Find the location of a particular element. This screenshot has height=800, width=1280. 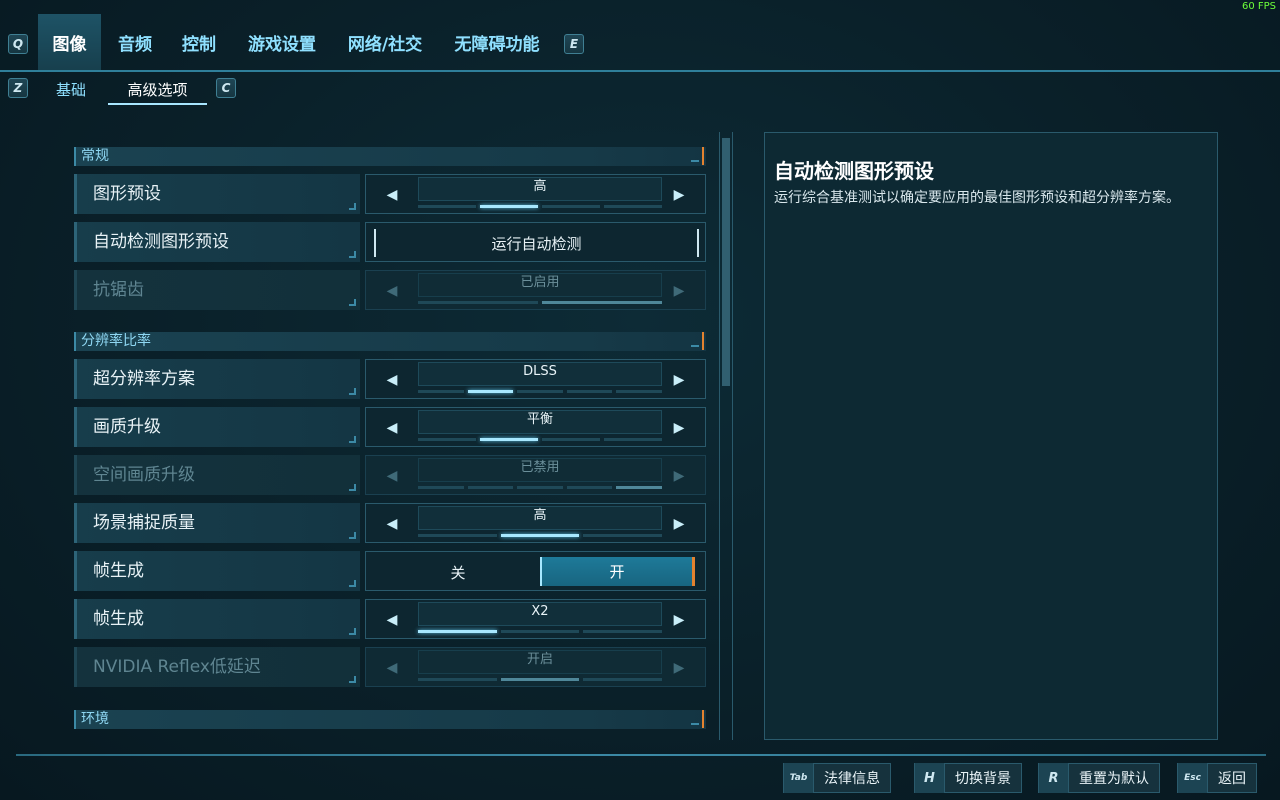

selector-control: ◀ 已启用 ▶ is located at coordinates (535, 290).